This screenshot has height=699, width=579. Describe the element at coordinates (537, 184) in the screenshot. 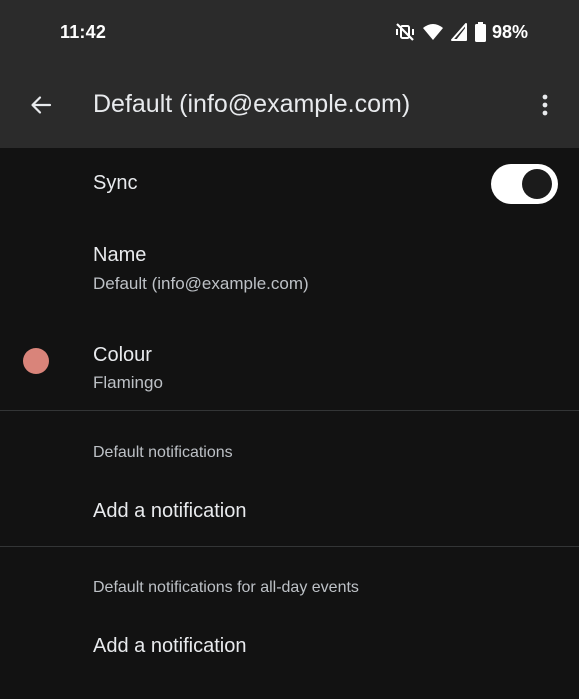

I see `toggle-knob` at that location.